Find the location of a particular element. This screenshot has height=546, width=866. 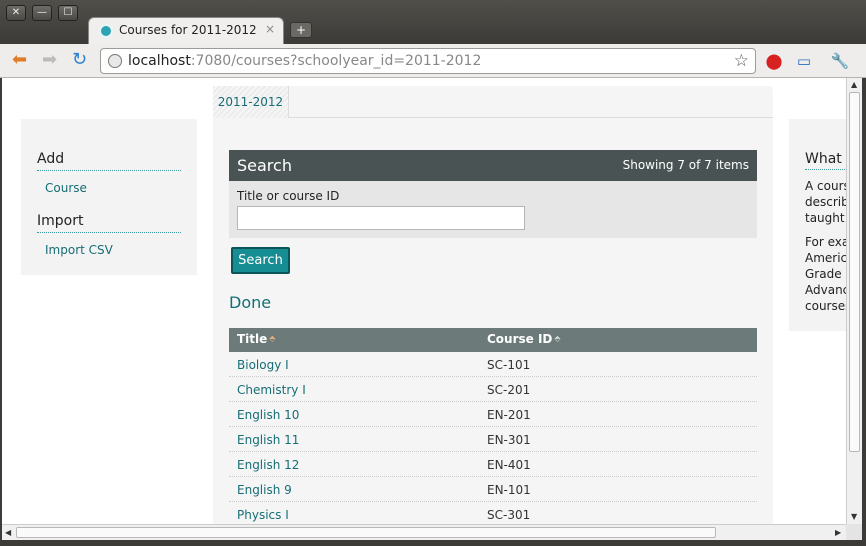

course-title-link: Biology I is located at coordinates (263, 365).